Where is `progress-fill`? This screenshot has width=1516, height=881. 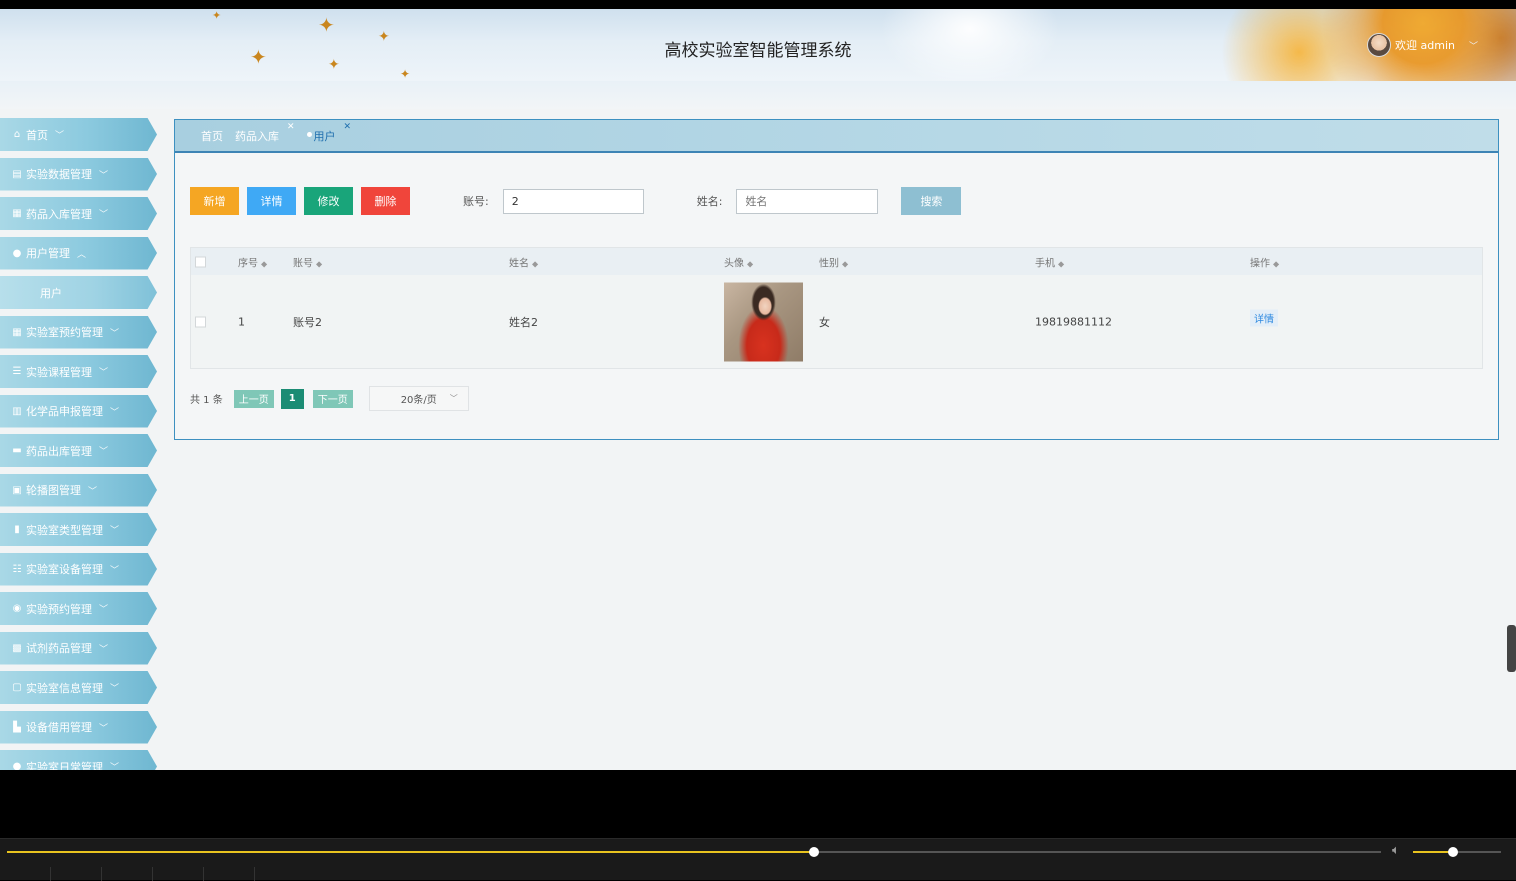
progress-fill is located at coordinates (410, 852).